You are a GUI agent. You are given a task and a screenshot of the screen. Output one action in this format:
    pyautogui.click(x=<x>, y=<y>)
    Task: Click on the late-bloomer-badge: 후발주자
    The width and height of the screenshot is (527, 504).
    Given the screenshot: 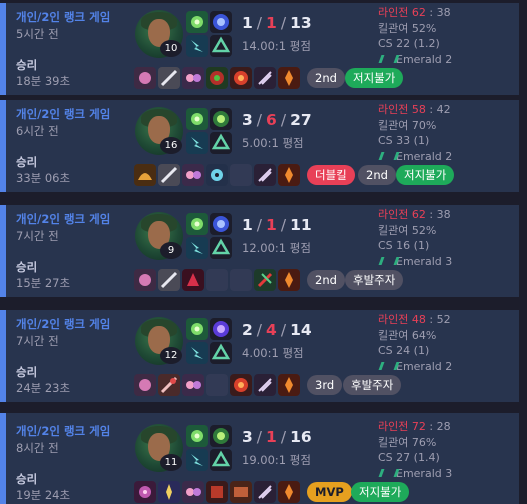 What is the action you would take?
    pyautogui.click(x=372, y=385)
    